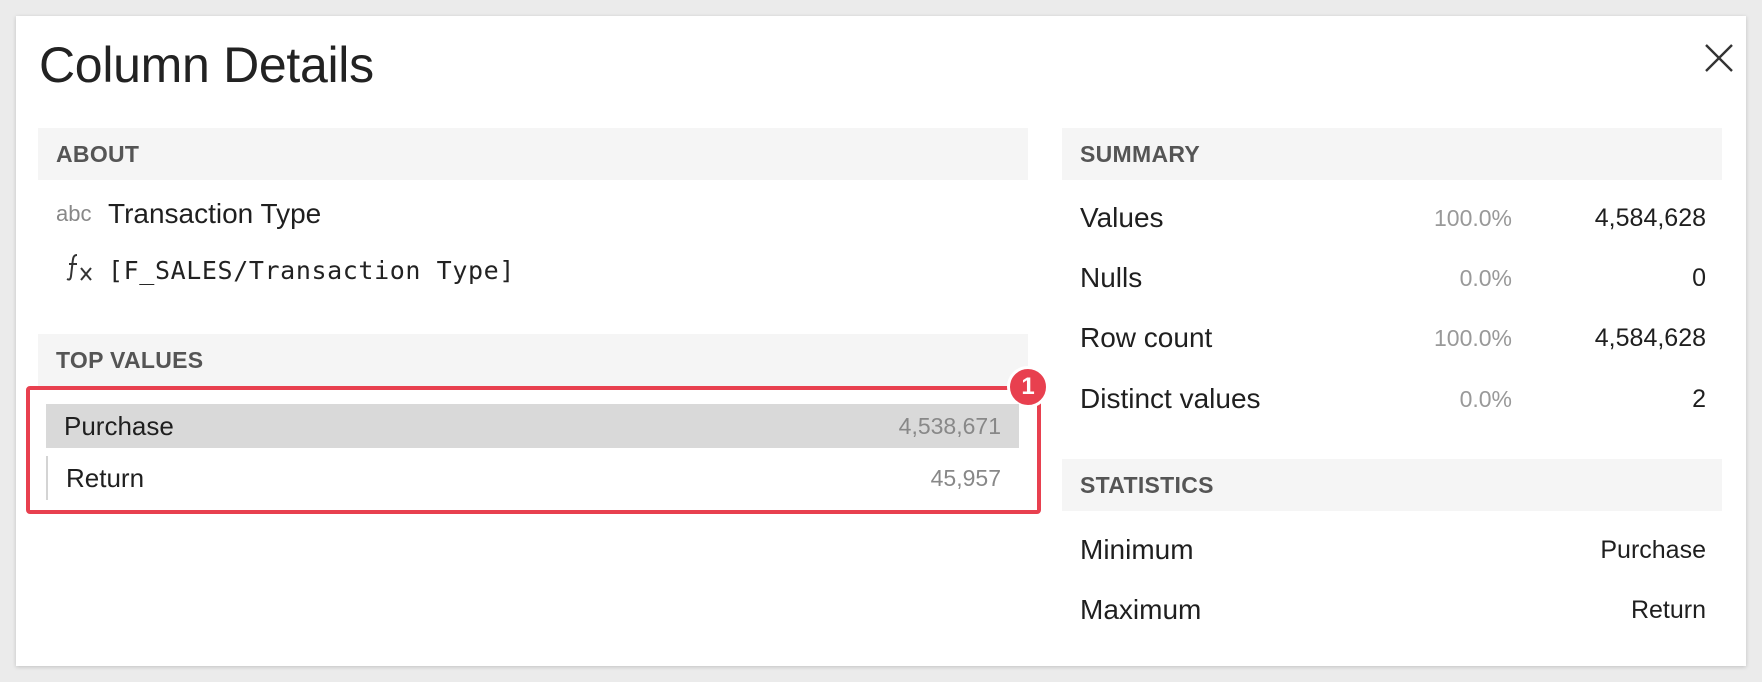 This screenshot has height=682, width=1762. Describe the element at coordinates (1146, 337) in the screenshot. I see `summary-label: Row count` at that location.